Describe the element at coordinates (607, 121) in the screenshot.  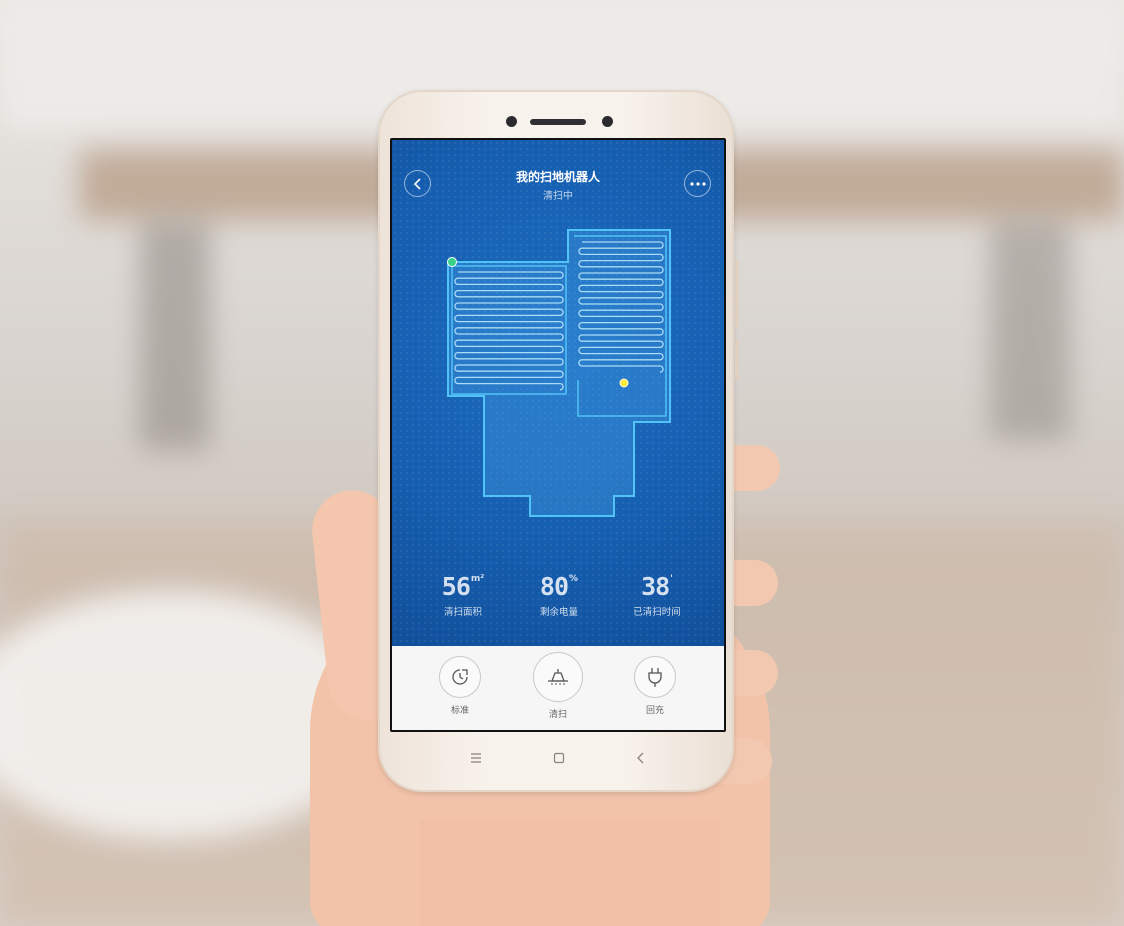
I see `proximity-sensor` at that location.